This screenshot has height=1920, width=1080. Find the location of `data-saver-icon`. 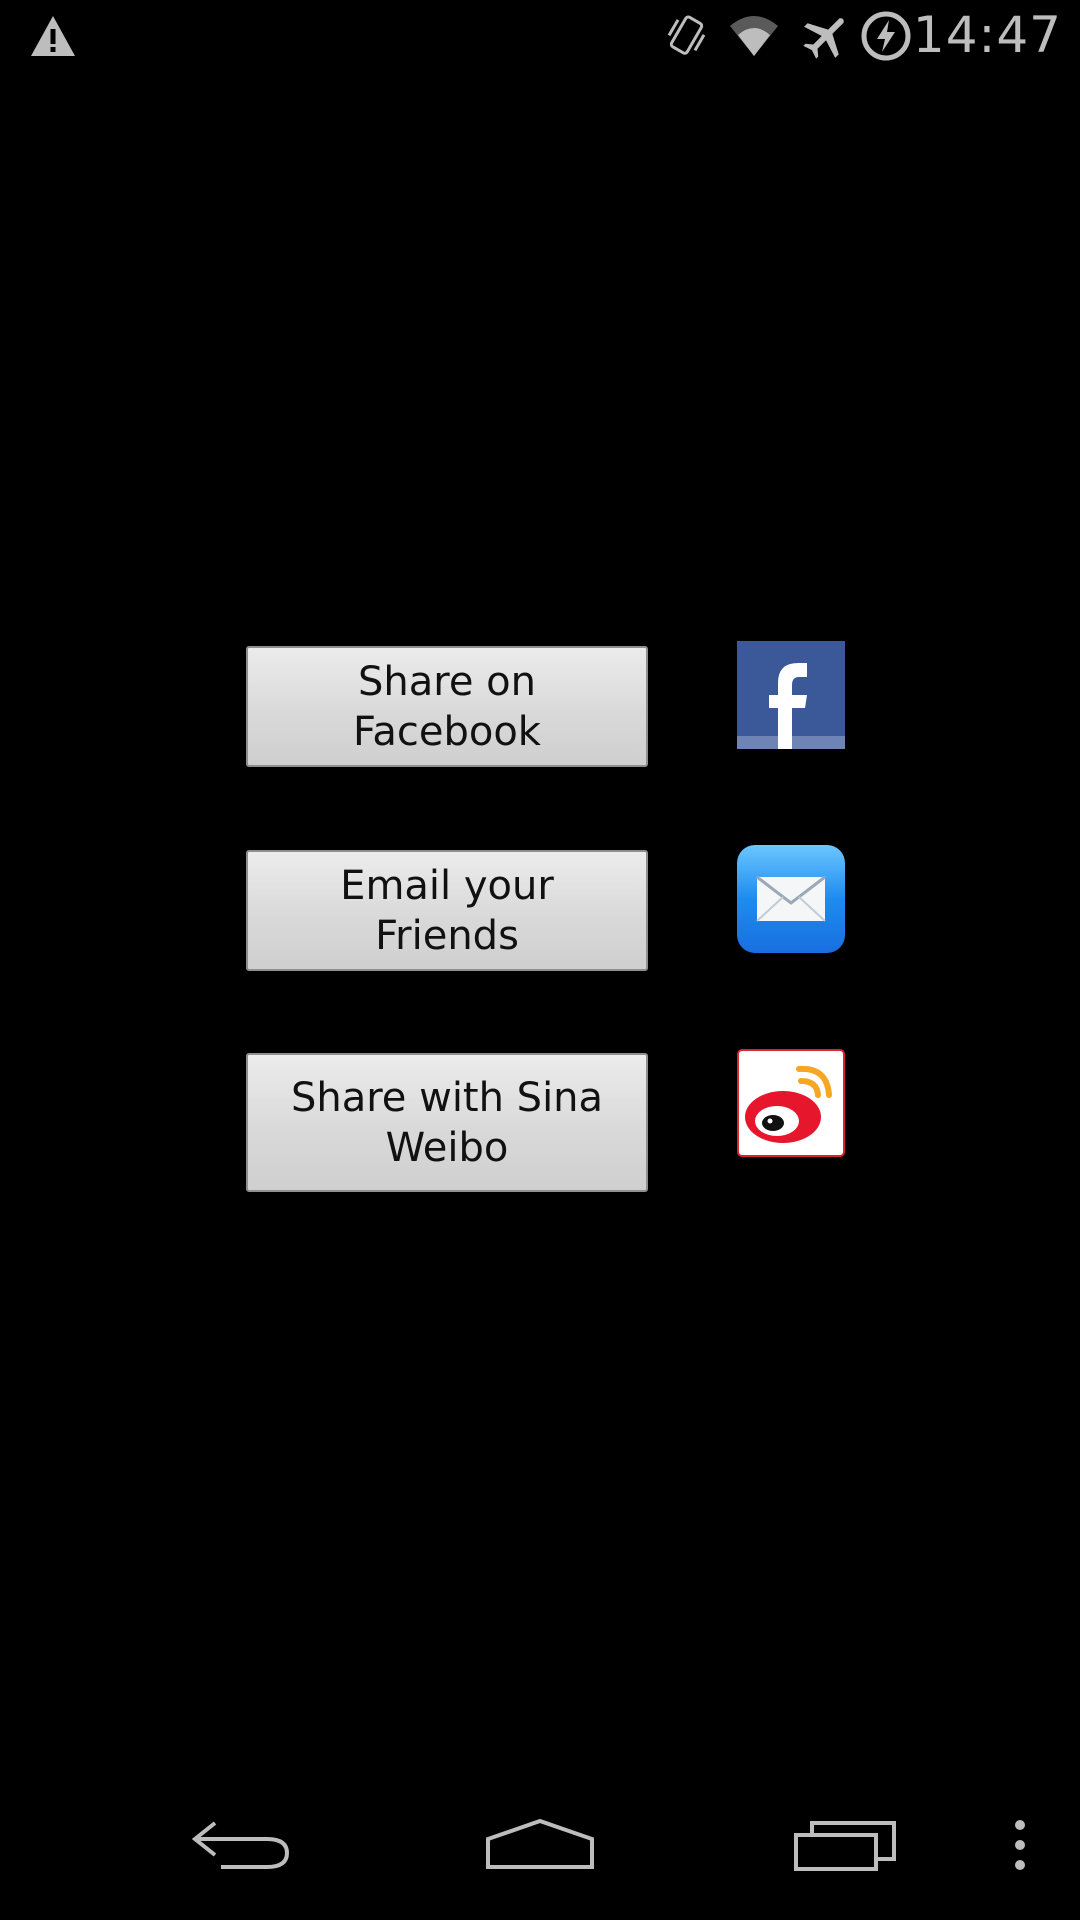

data-saver-icon is located at coordinates (886, 36).